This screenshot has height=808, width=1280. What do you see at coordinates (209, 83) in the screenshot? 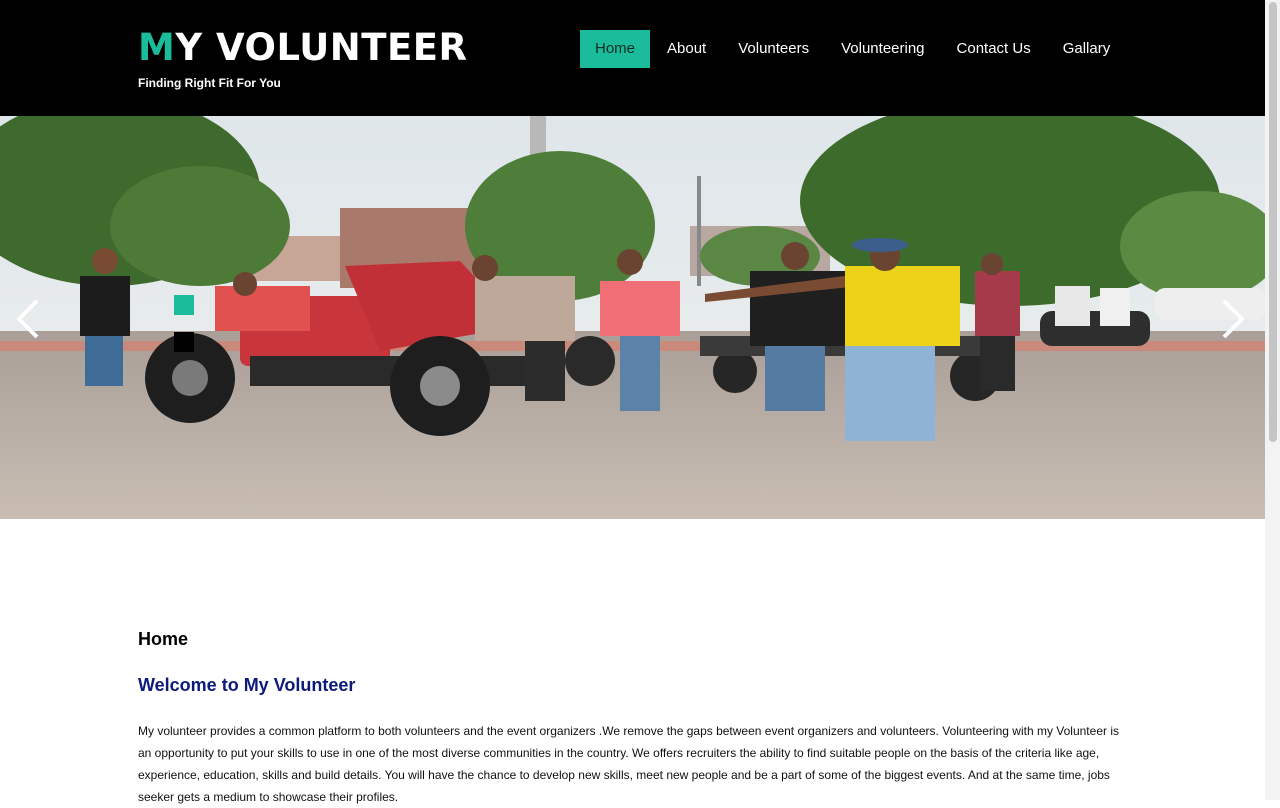
I see `site-tagline: Finding Right Fit For You` at bounding box center [209, 83].